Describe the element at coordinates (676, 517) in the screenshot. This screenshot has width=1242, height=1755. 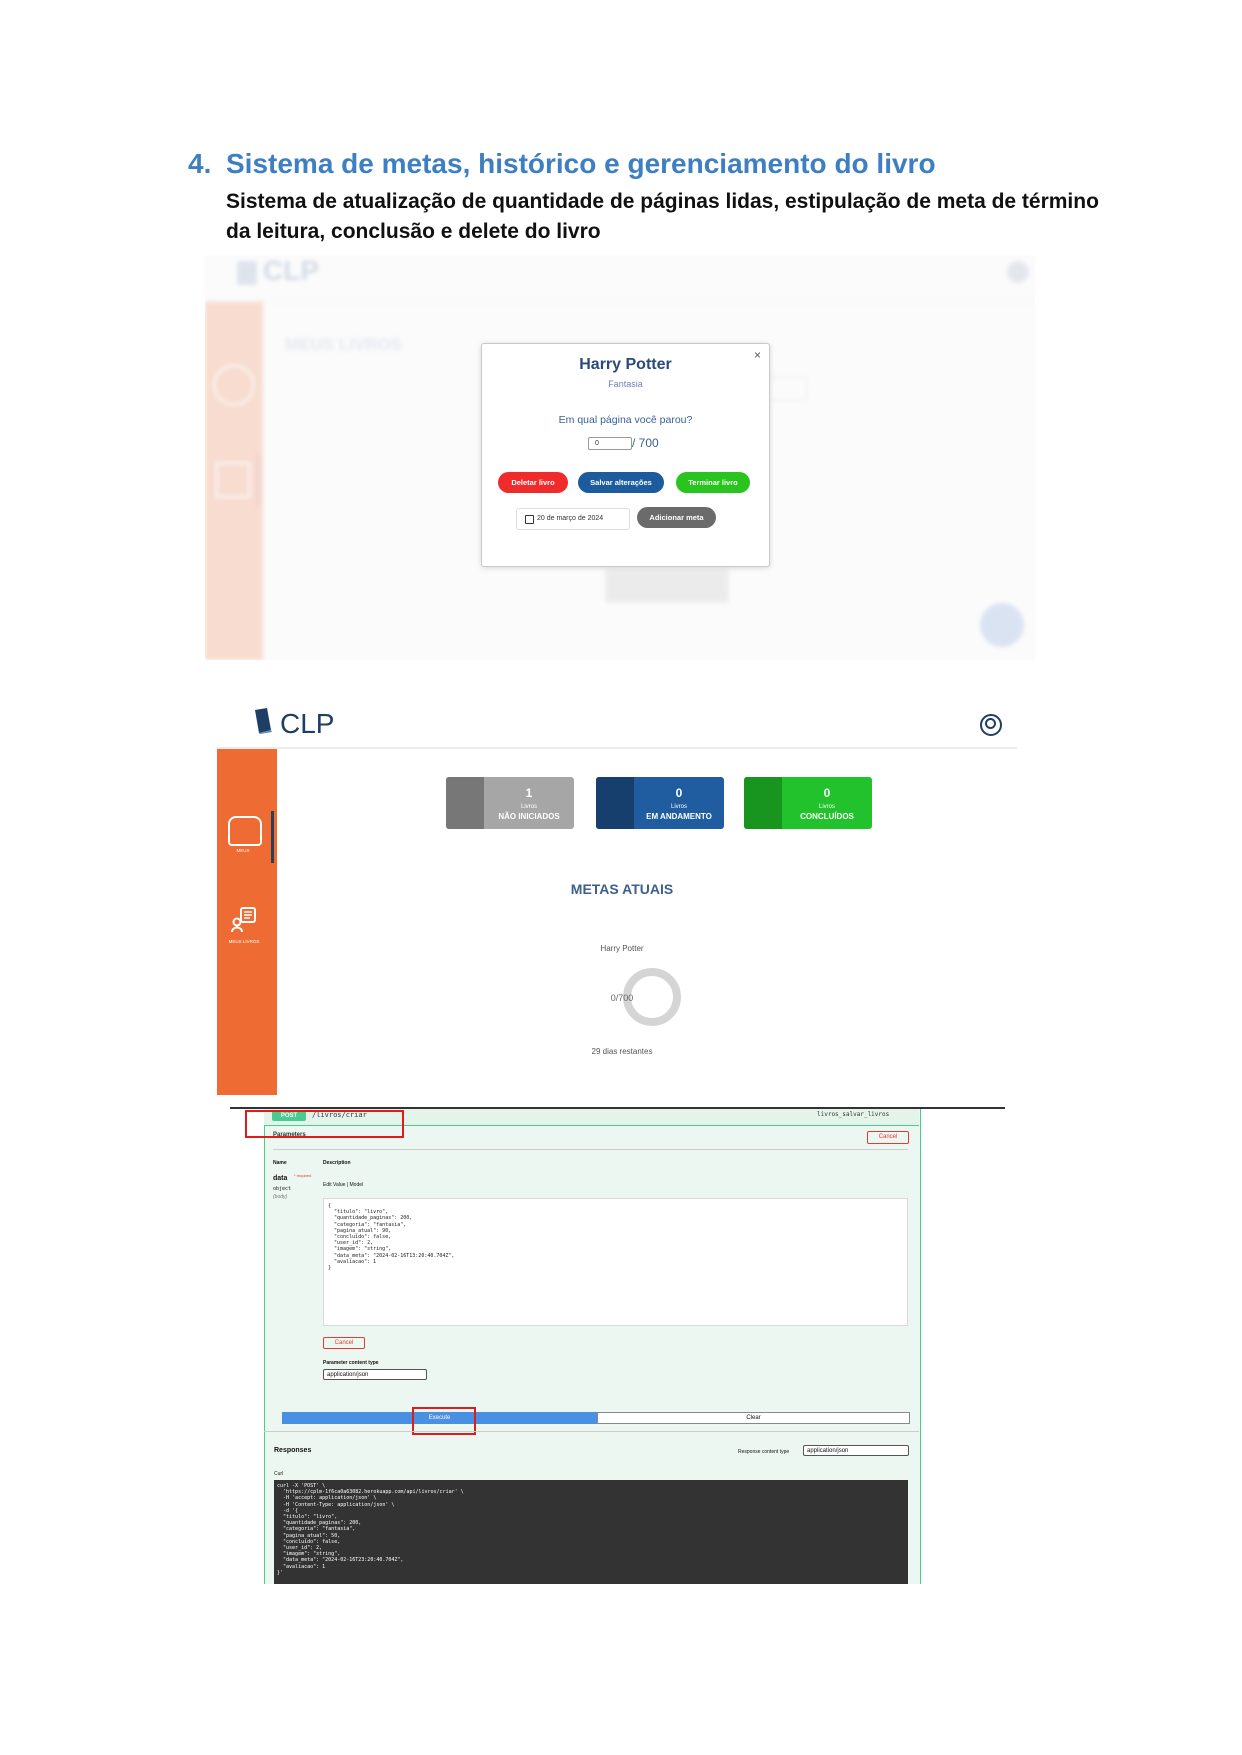
I see `add-goal-button: Adicionar meta` at that location.